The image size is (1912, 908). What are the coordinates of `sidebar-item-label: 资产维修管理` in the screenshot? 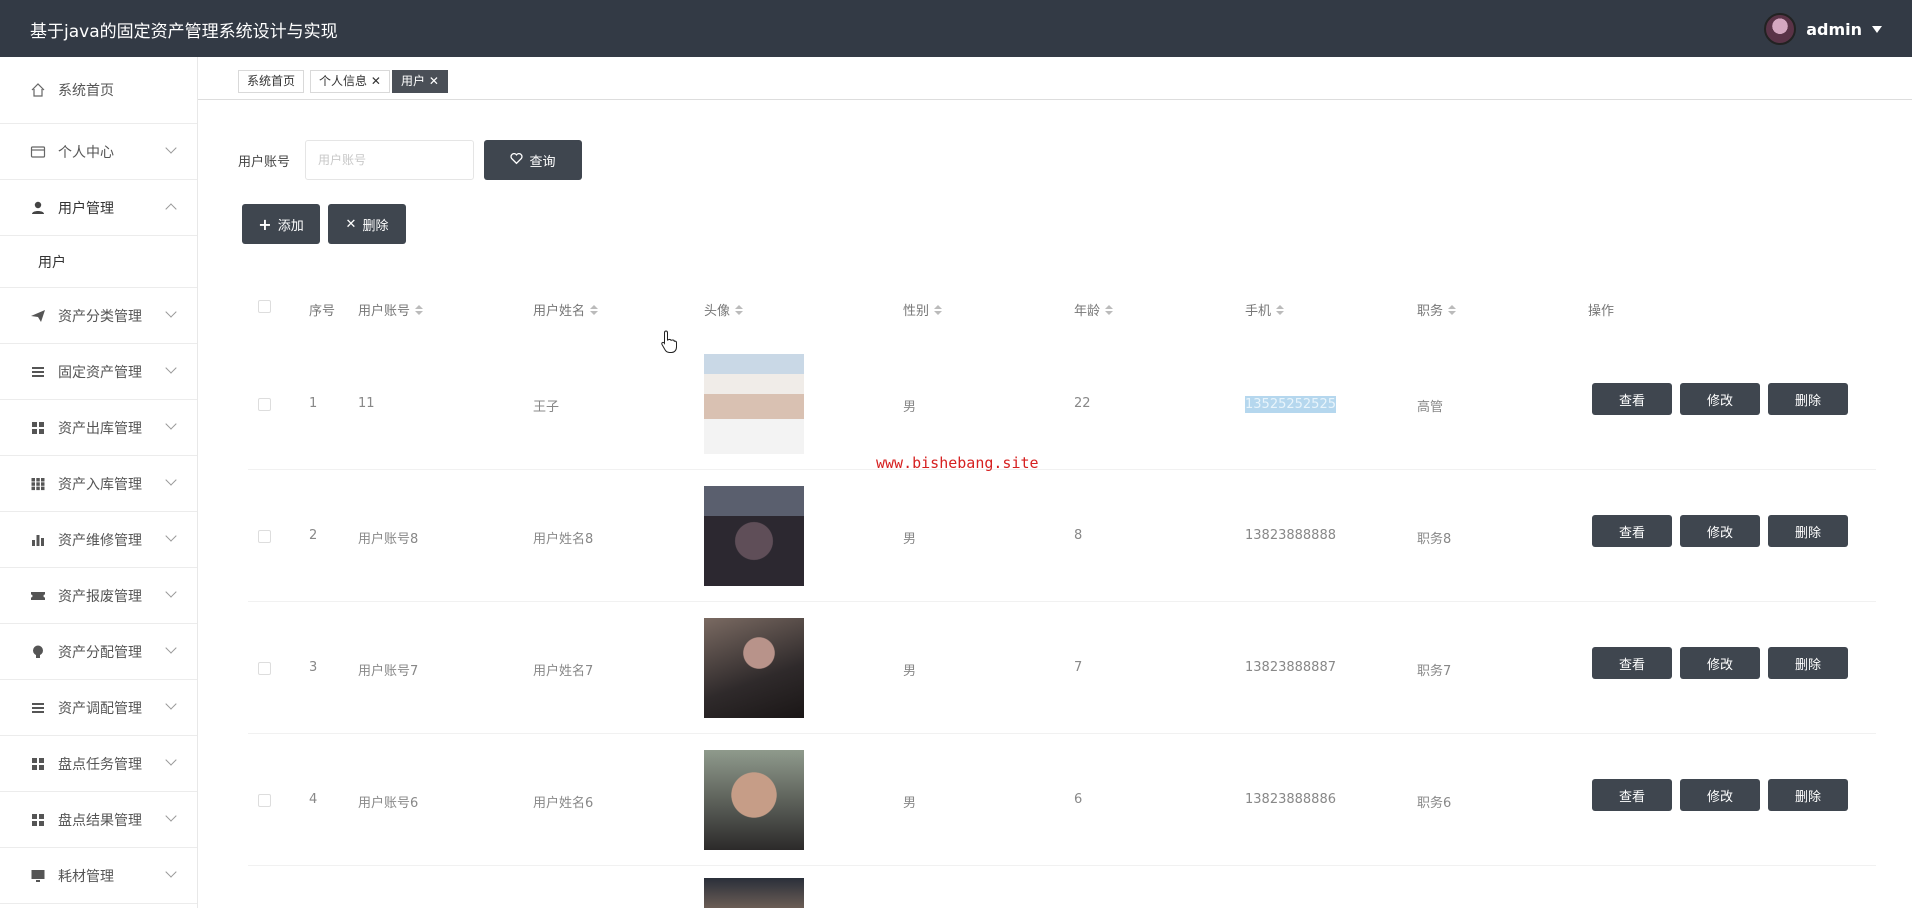 It's located at (100, 540).